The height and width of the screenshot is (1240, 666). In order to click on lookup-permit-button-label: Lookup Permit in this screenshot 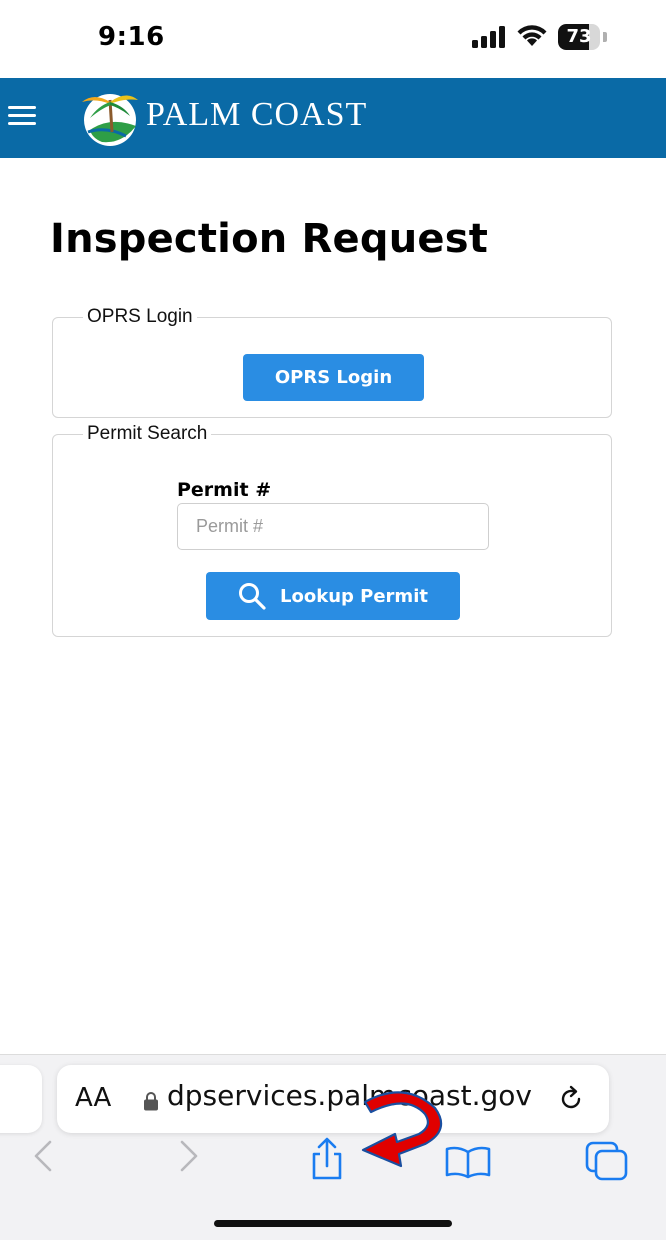, I will do `click(354, 596)`.